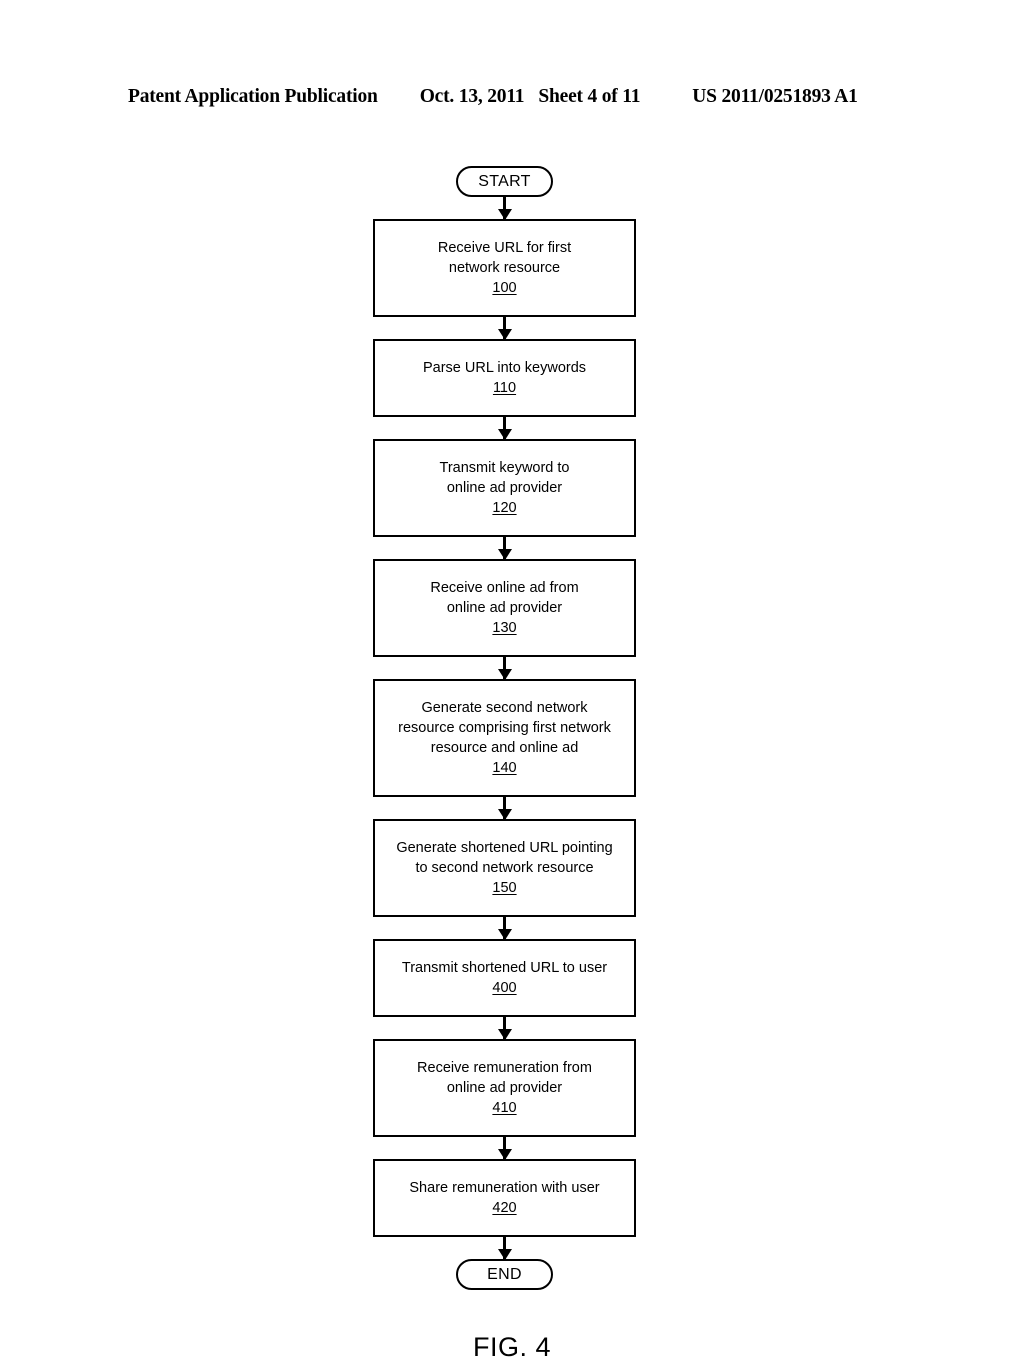 The width and height of the screenshot is (1024, 1363). I want to click on flow-node-120-line-2: online ad provider, so click(504, 488).